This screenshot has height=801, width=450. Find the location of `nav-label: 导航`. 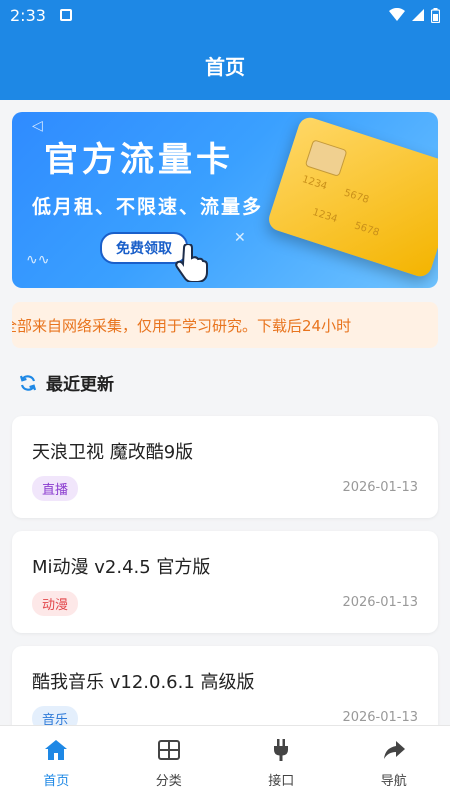

nav-label: 导航 is located at coordinates (394, 779).